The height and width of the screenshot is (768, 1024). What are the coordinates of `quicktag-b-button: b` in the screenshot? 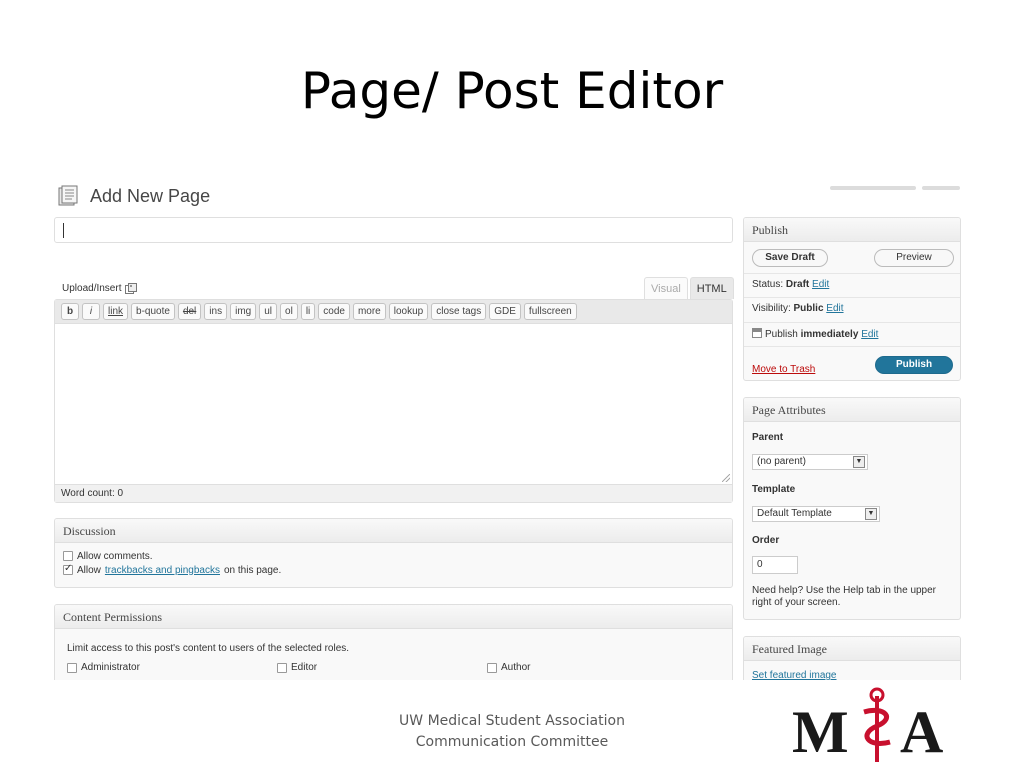 It's located at (70, 311).